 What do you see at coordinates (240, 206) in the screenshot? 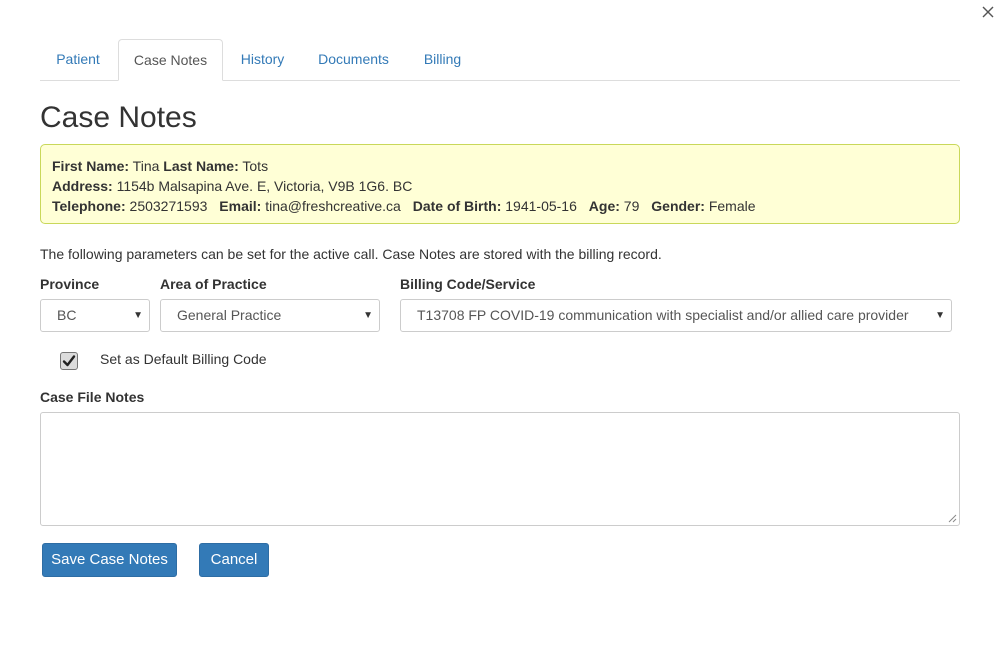
I see `email-label: Email:` at bounding box center [240, 206].